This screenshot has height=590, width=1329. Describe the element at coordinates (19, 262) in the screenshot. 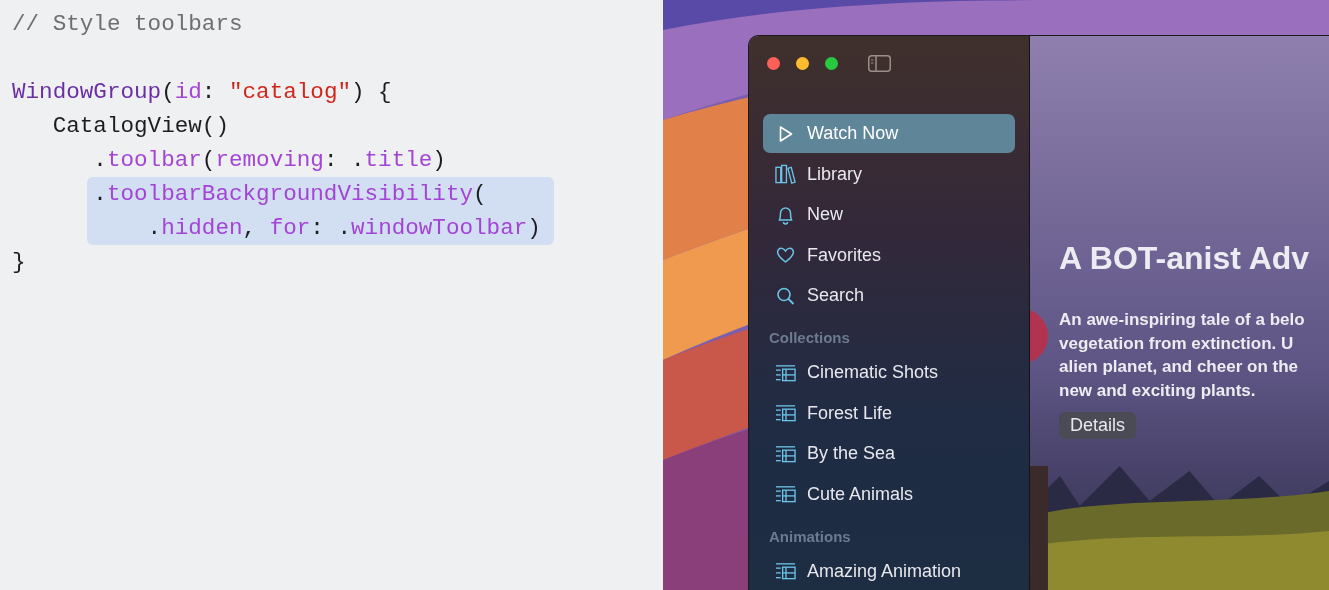

I see `code-token: }` at that location.